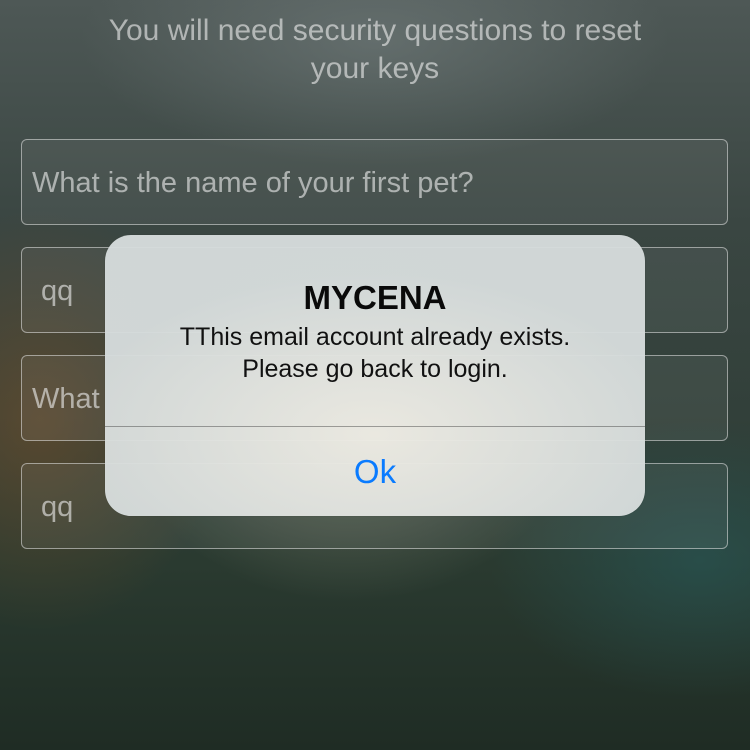  I want to click on security-answer-2-value: qq, so click(57, 507).